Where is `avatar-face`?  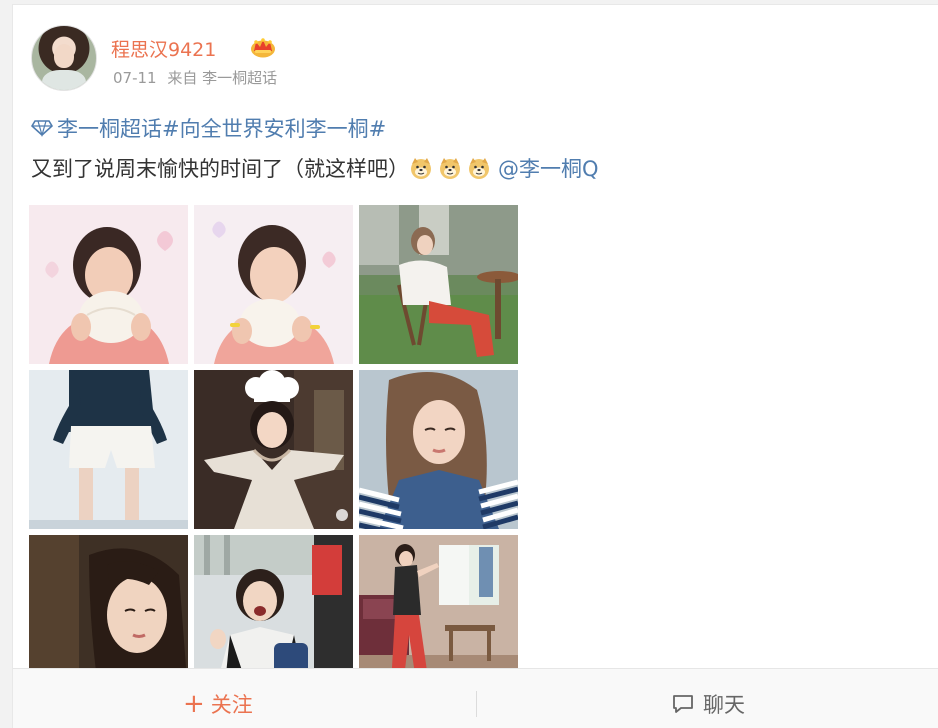
avatar-face is located at coordinates (64, 56).